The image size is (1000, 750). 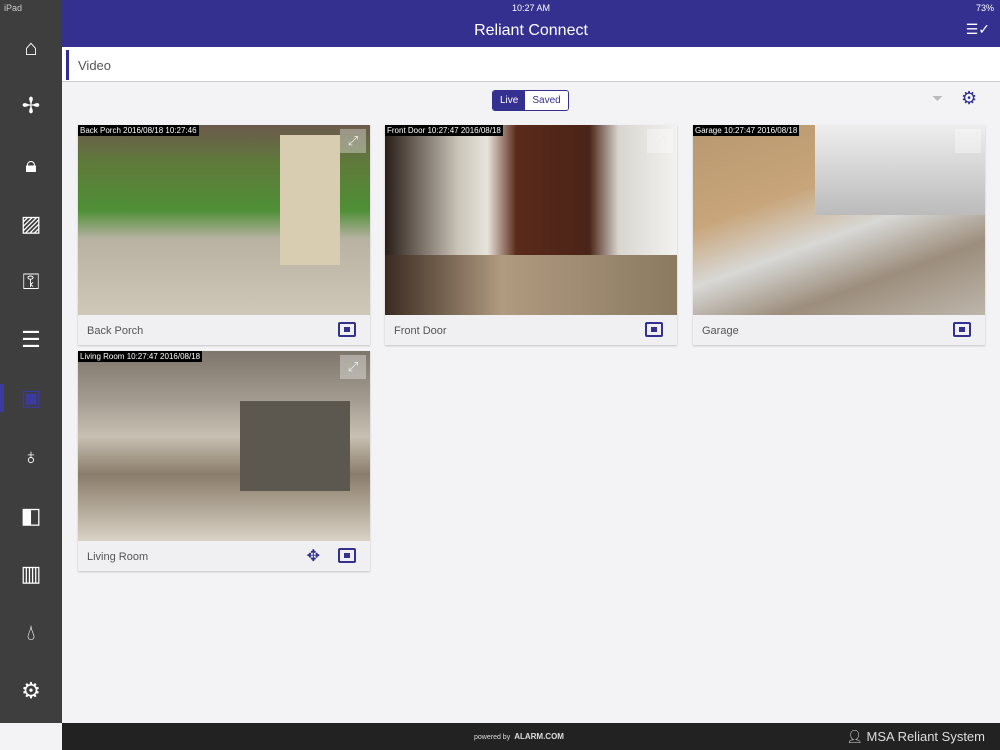 I want to click on camera-name: Back Porch, so click(x=115, y=331).